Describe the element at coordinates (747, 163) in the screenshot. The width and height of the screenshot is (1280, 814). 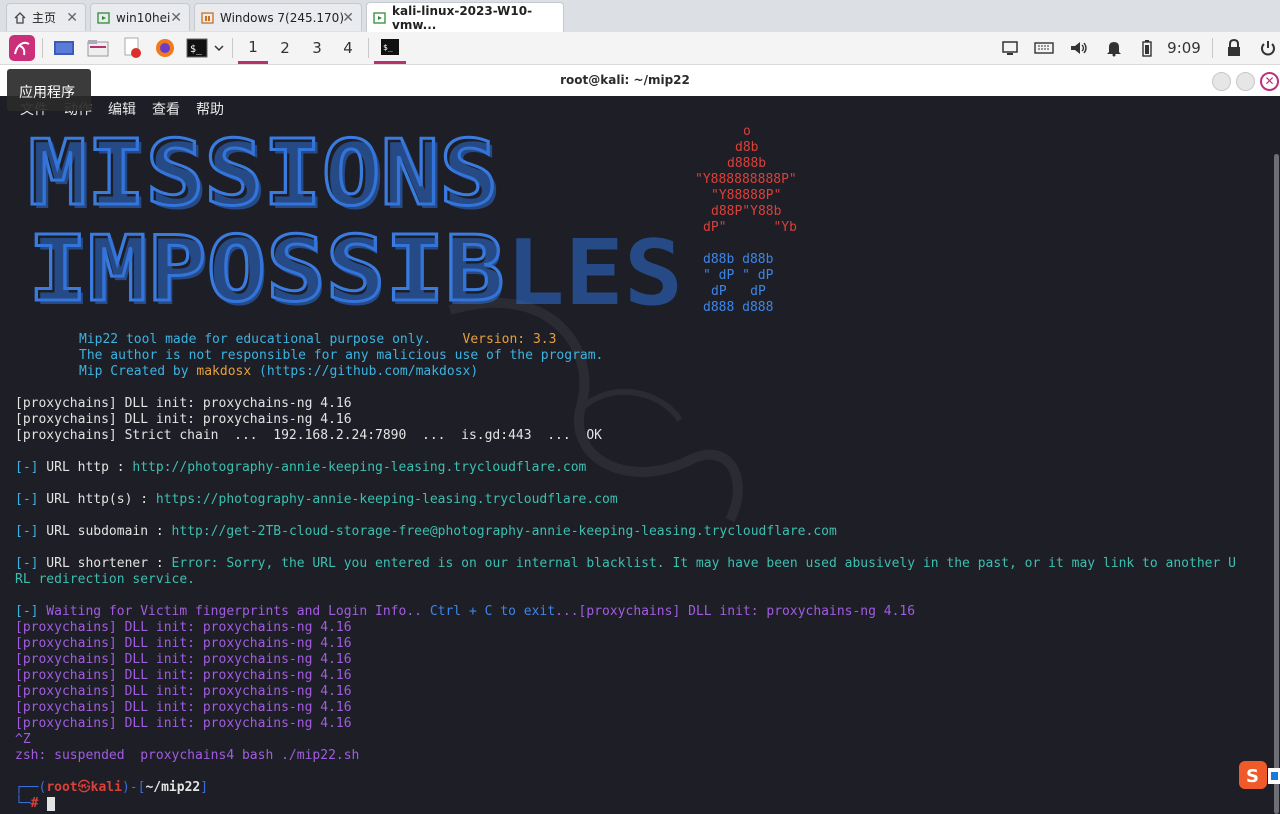
I see `art-red-2: d888b` at that location.